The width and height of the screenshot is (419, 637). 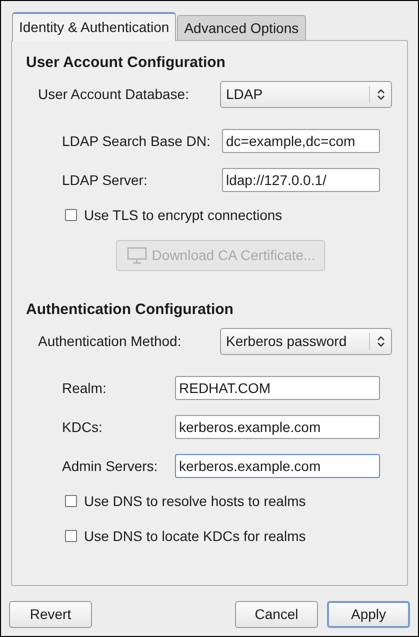 I want to click on section-heading: Authentication Configuration, so click(x=130, y=310).